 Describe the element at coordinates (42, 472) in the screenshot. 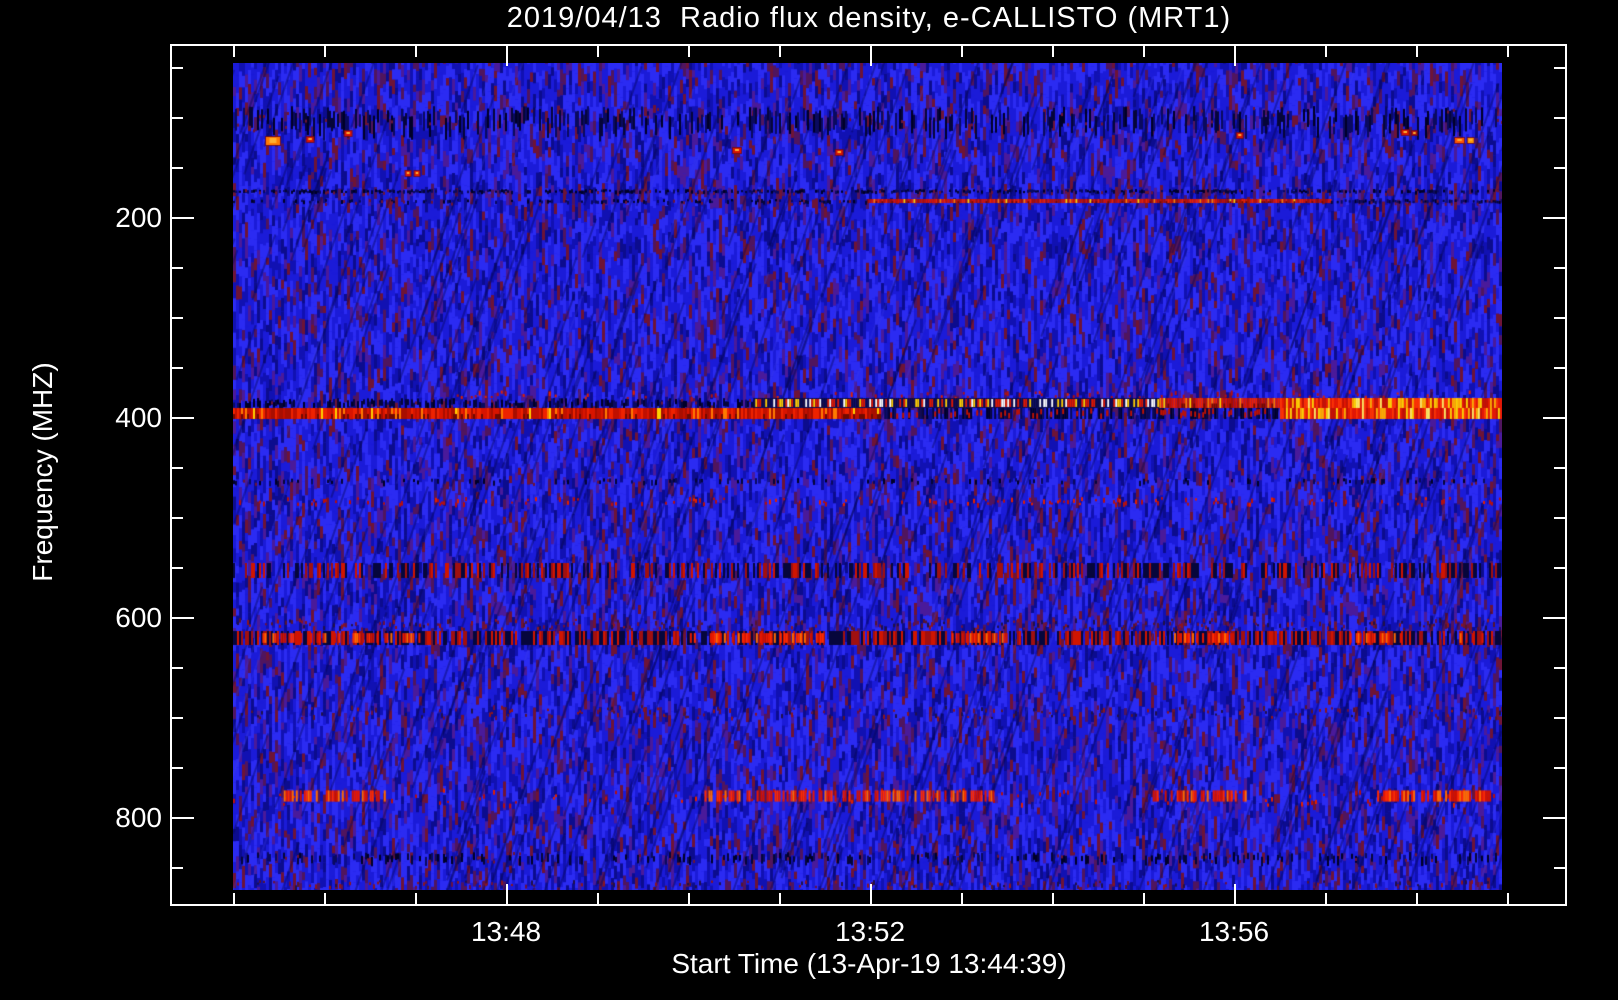

I see `y-axis-title: Frequency (MHZ)` at that location.